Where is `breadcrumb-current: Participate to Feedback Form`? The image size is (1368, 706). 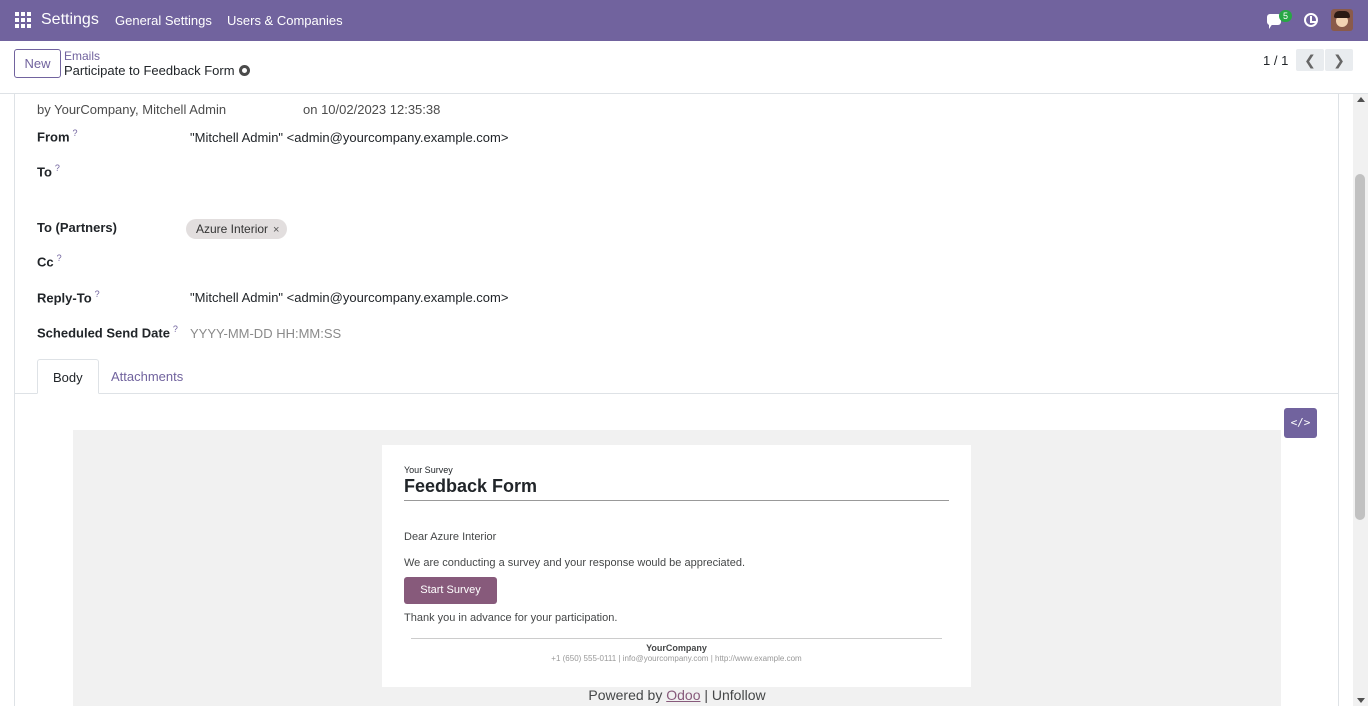
breadcrumb-current: Participate to Feedback Form is located at coordinates (149, 70).